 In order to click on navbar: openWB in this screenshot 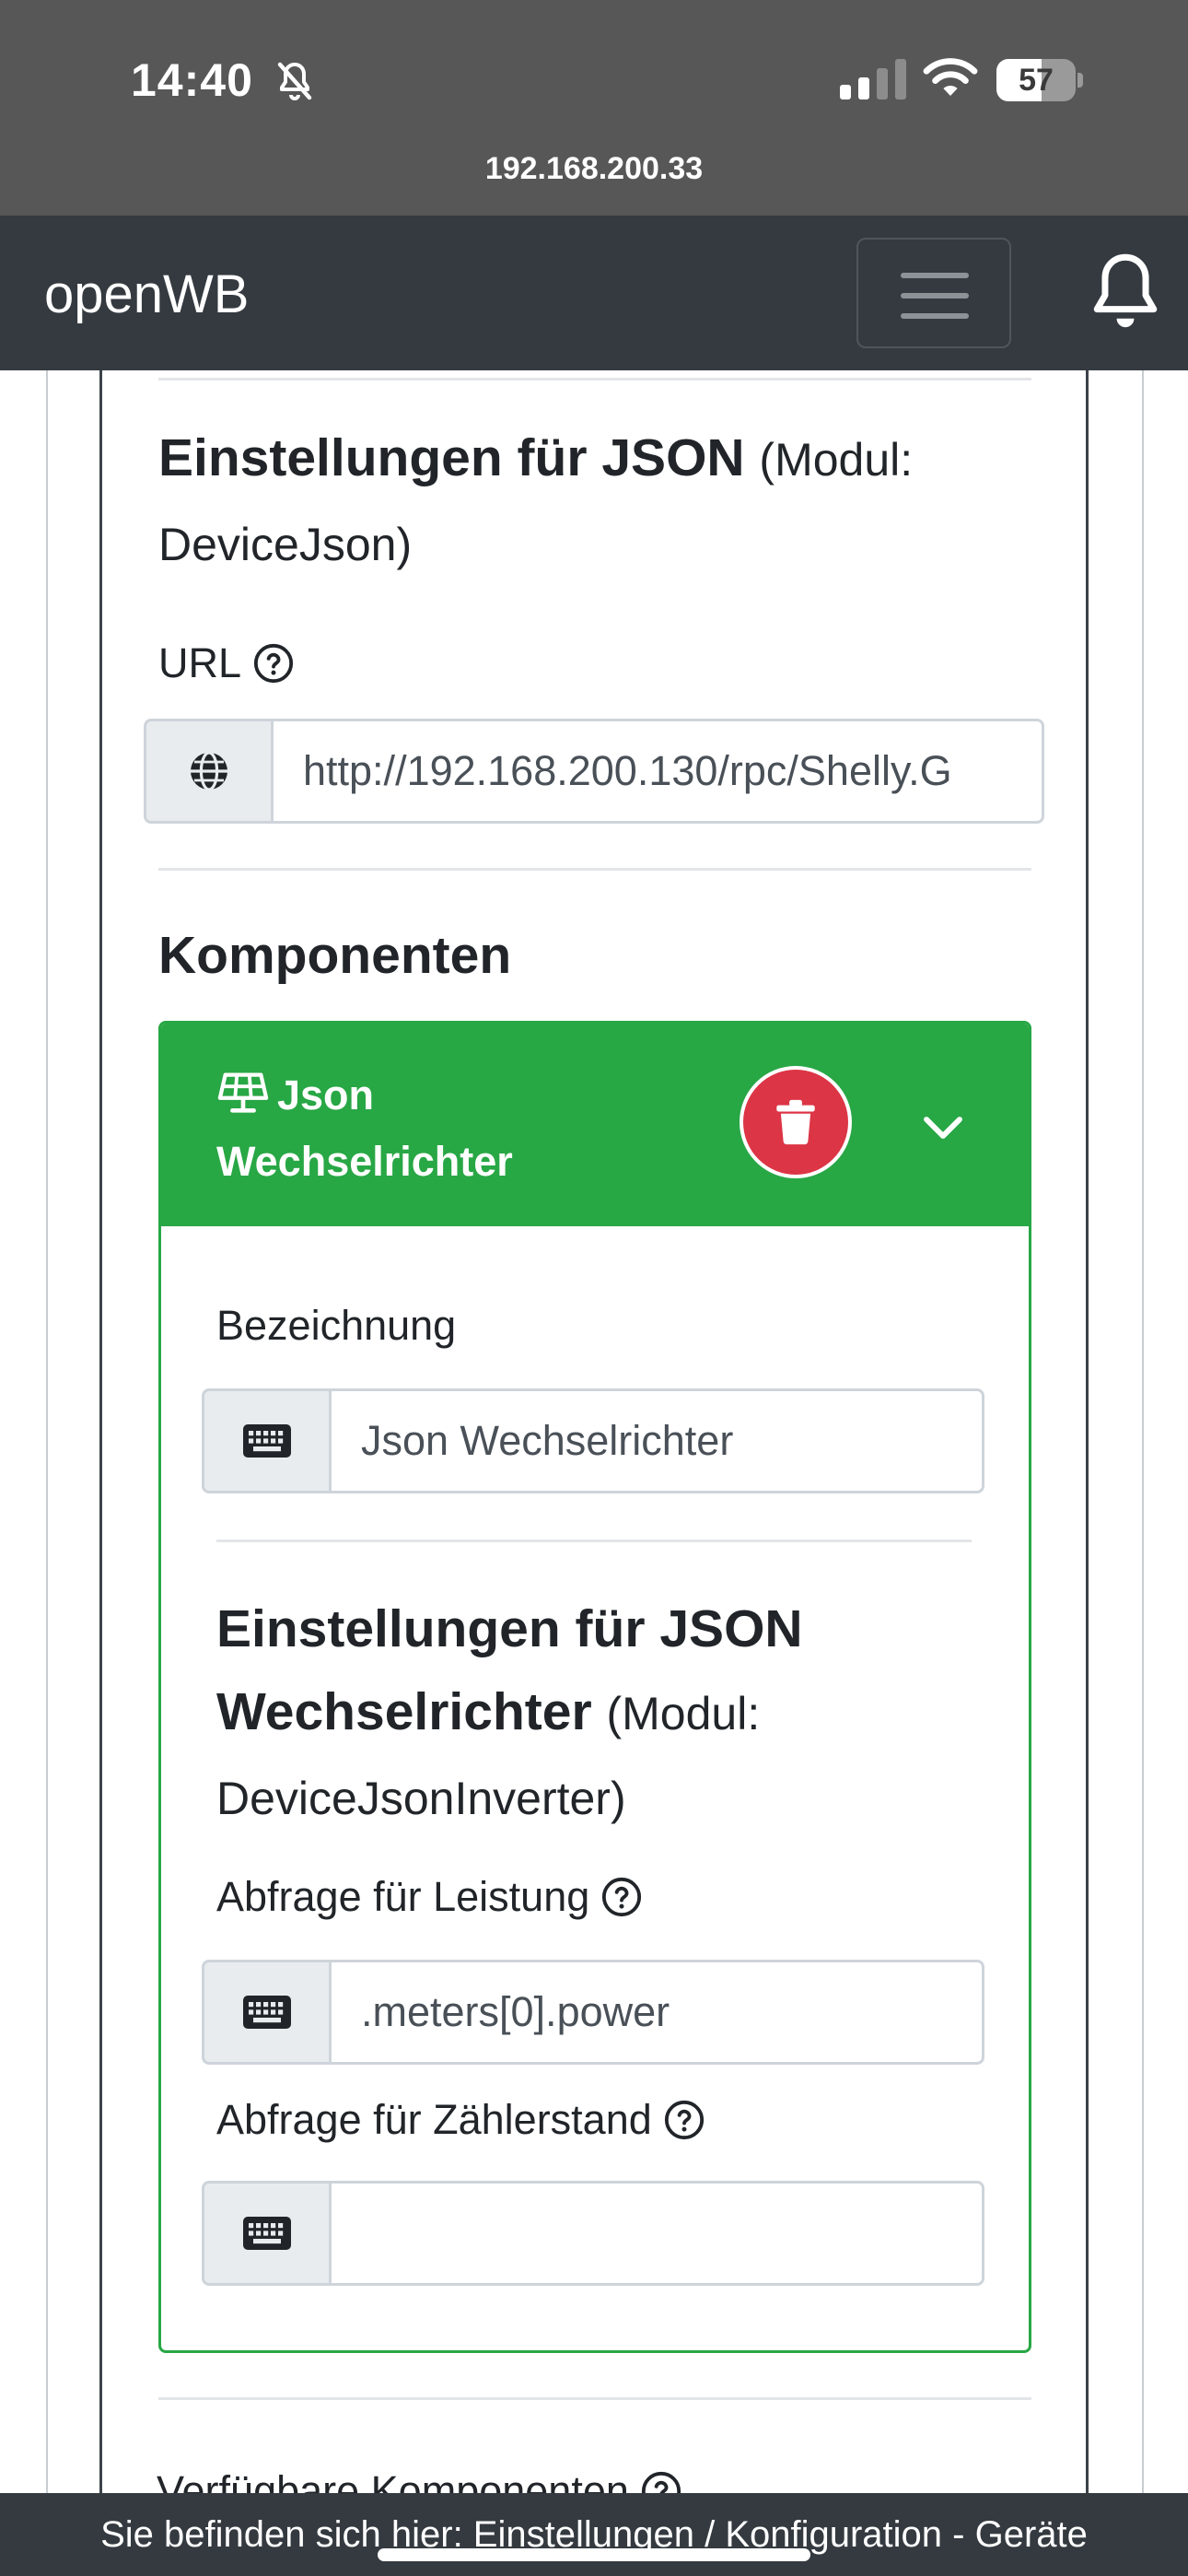, I will do `click(594, 293)`.